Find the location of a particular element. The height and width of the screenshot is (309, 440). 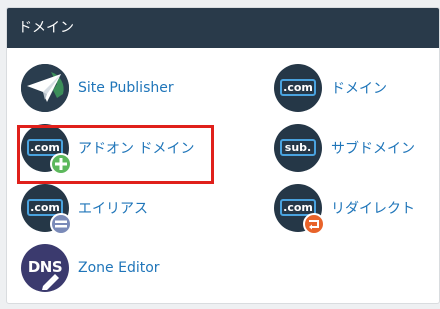

alias-icon: .com is located at coordinates (46, 209).